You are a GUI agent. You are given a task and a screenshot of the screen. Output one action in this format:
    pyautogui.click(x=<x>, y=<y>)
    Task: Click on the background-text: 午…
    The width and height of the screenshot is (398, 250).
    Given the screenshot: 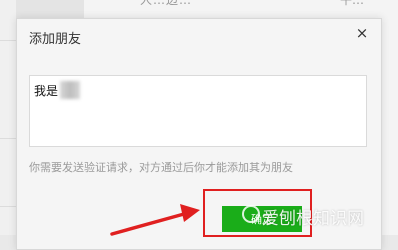 What is the action you would take?
    pyautogui.click(x=352, y=3)
    